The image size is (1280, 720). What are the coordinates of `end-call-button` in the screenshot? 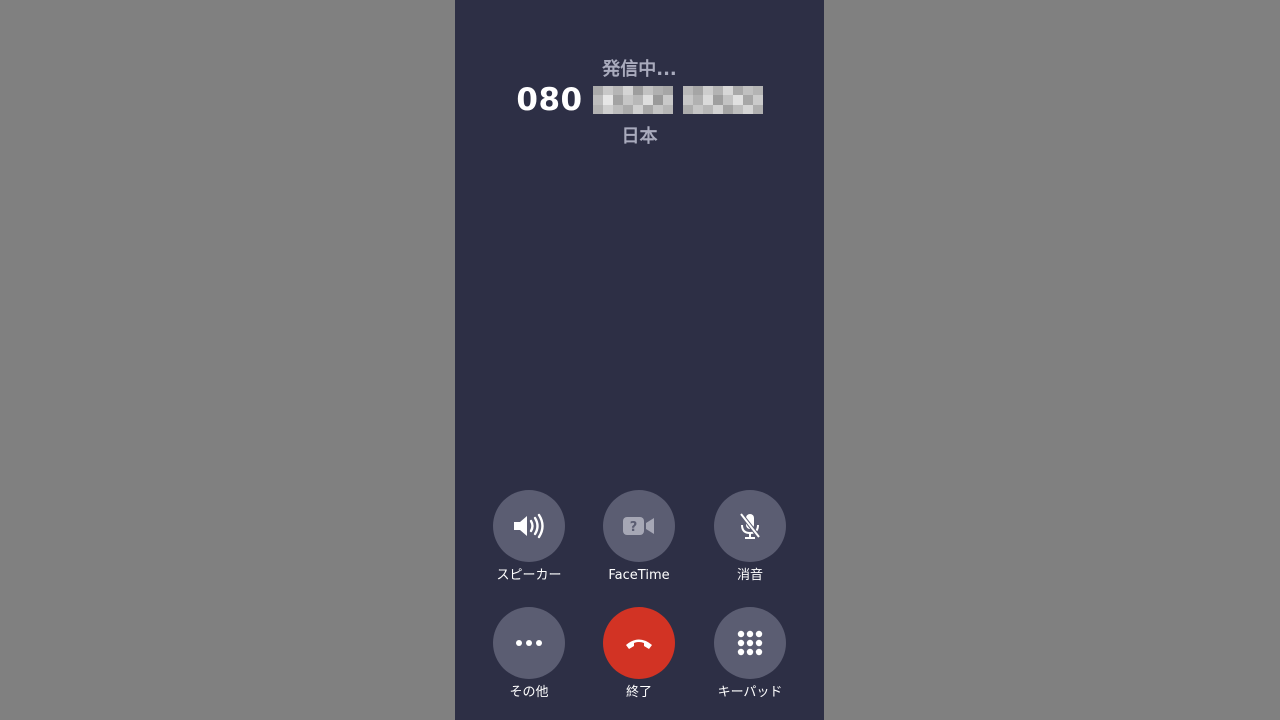 It's located at (639, 643).